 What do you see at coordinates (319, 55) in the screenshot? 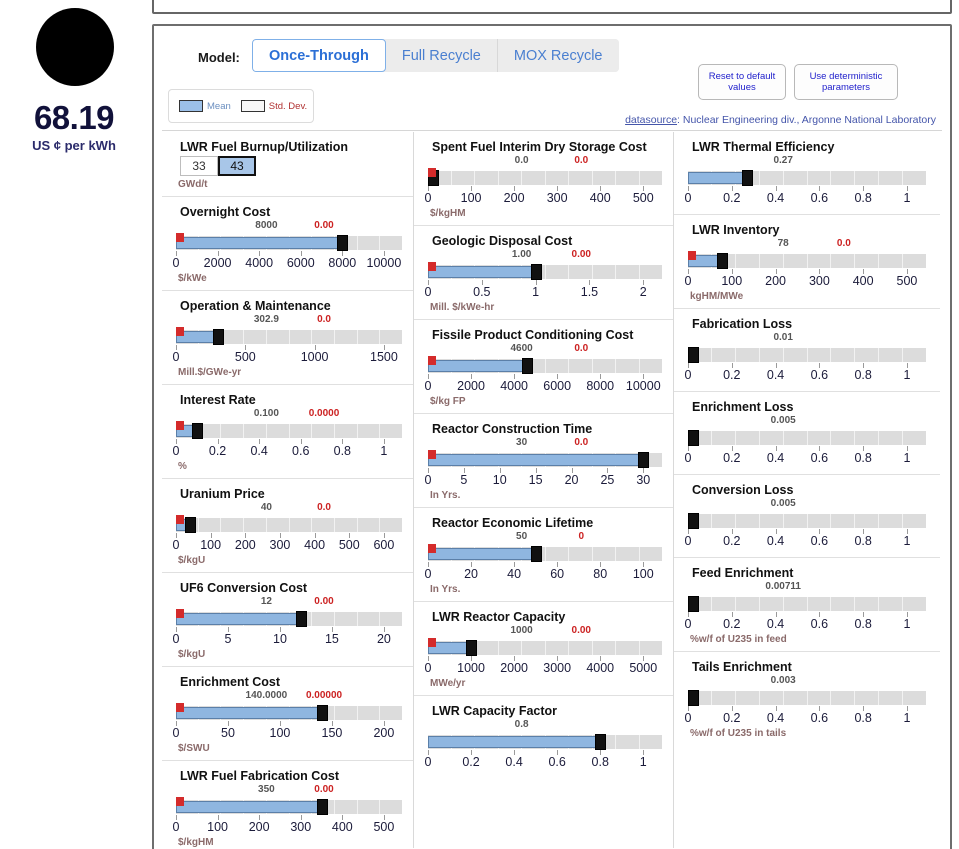
I see `model-tab-0: Once-Through` at bounding box center [319, 55].